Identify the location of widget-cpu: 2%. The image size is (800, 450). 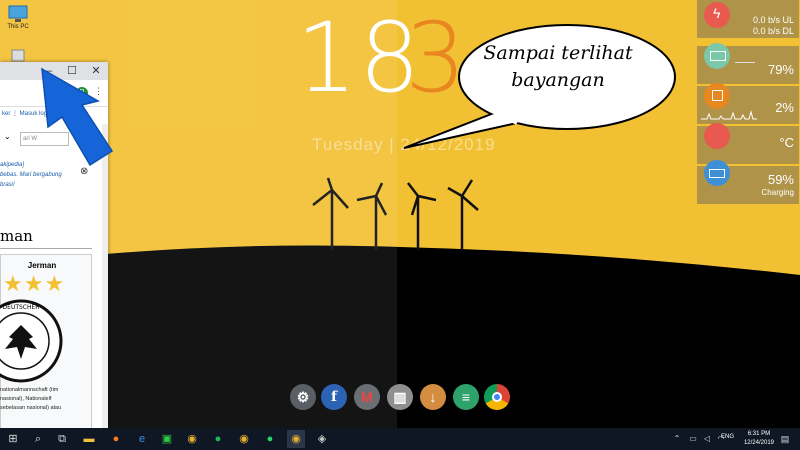
(748, 103).